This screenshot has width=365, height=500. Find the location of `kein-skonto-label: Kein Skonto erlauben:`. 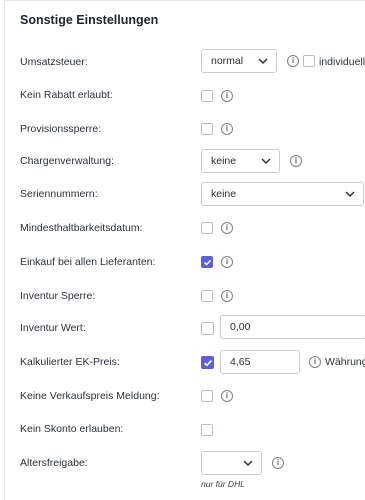

kein-skonto-label: Kein Skonto erlauben: is located at coordinates (72, 429).